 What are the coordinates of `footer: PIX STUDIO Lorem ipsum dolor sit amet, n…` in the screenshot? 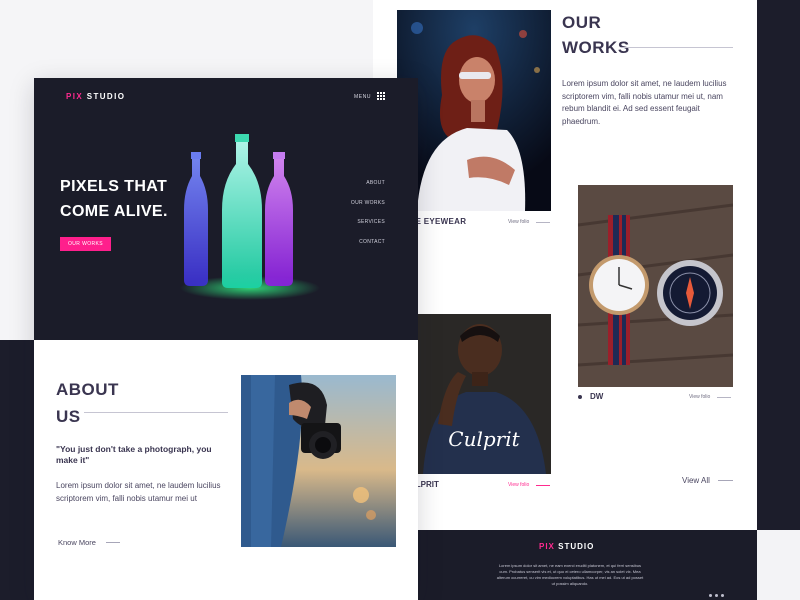 It's located at (587, 565).